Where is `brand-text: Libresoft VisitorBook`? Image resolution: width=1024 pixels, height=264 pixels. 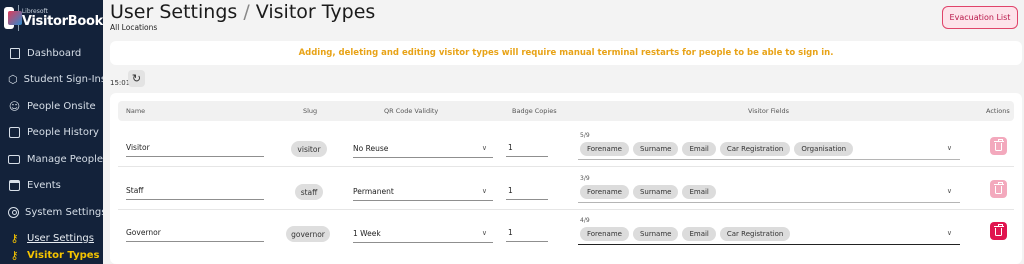
brand-text: Libresoft VisitorBook is located at coordinates (62, 18).